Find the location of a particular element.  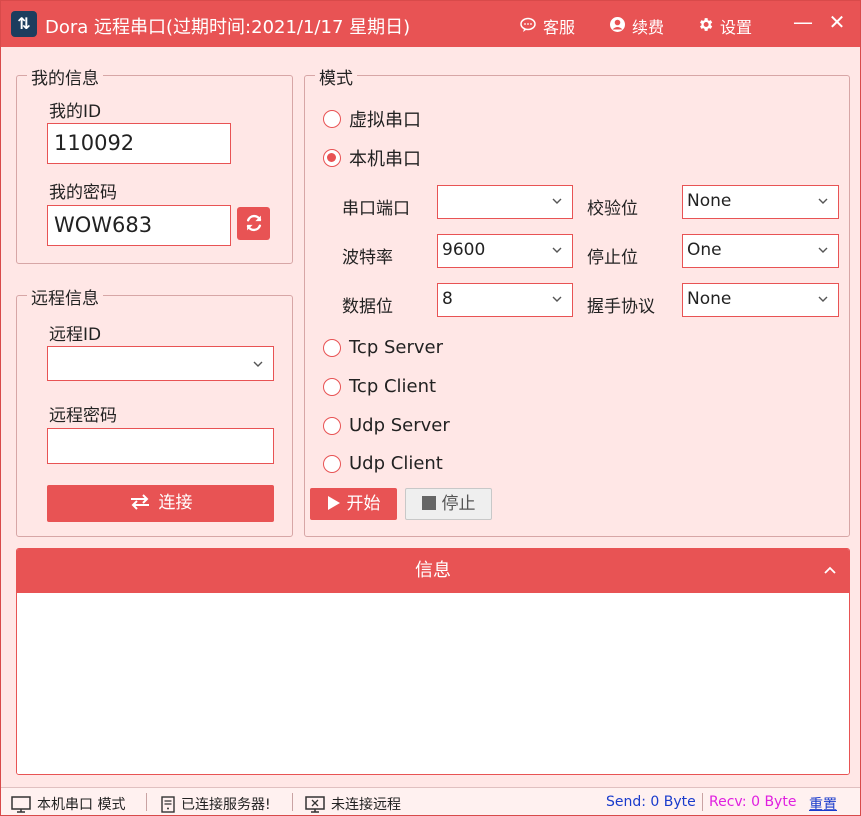

monitor-icon is located at coordinates (21, 804).